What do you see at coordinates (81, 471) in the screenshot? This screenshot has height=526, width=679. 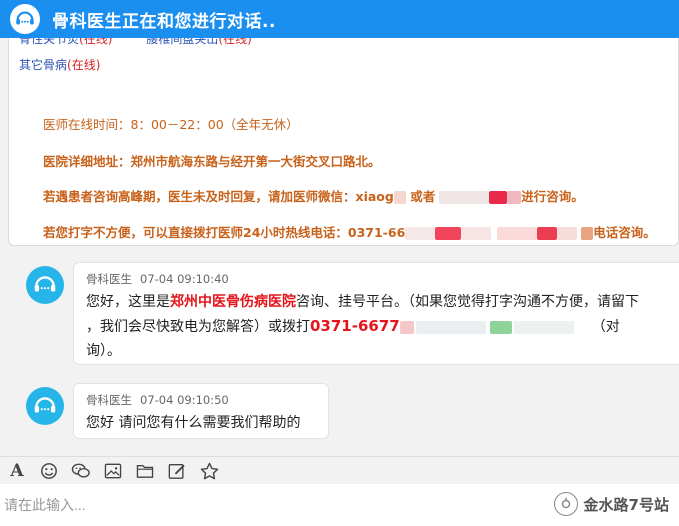 I see `wechat-icon` at bounding box center [81, 471].